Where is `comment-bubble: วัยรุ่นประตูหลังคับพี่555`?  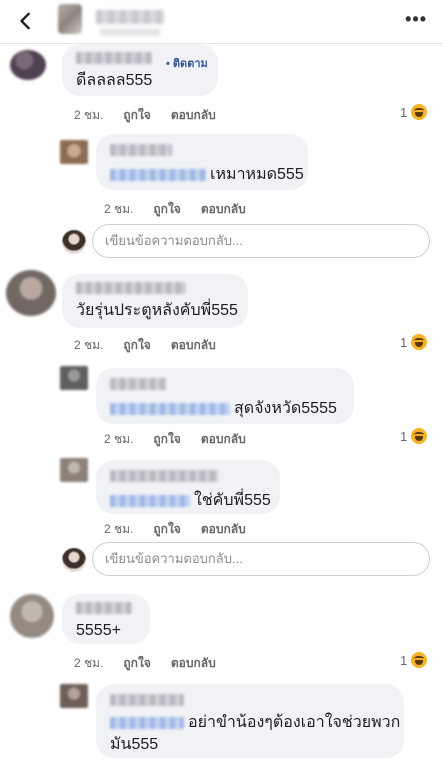 comment-bubble: วัยรุ่นประตูหลังคับพี่555 is located at coordinates (155, 301).